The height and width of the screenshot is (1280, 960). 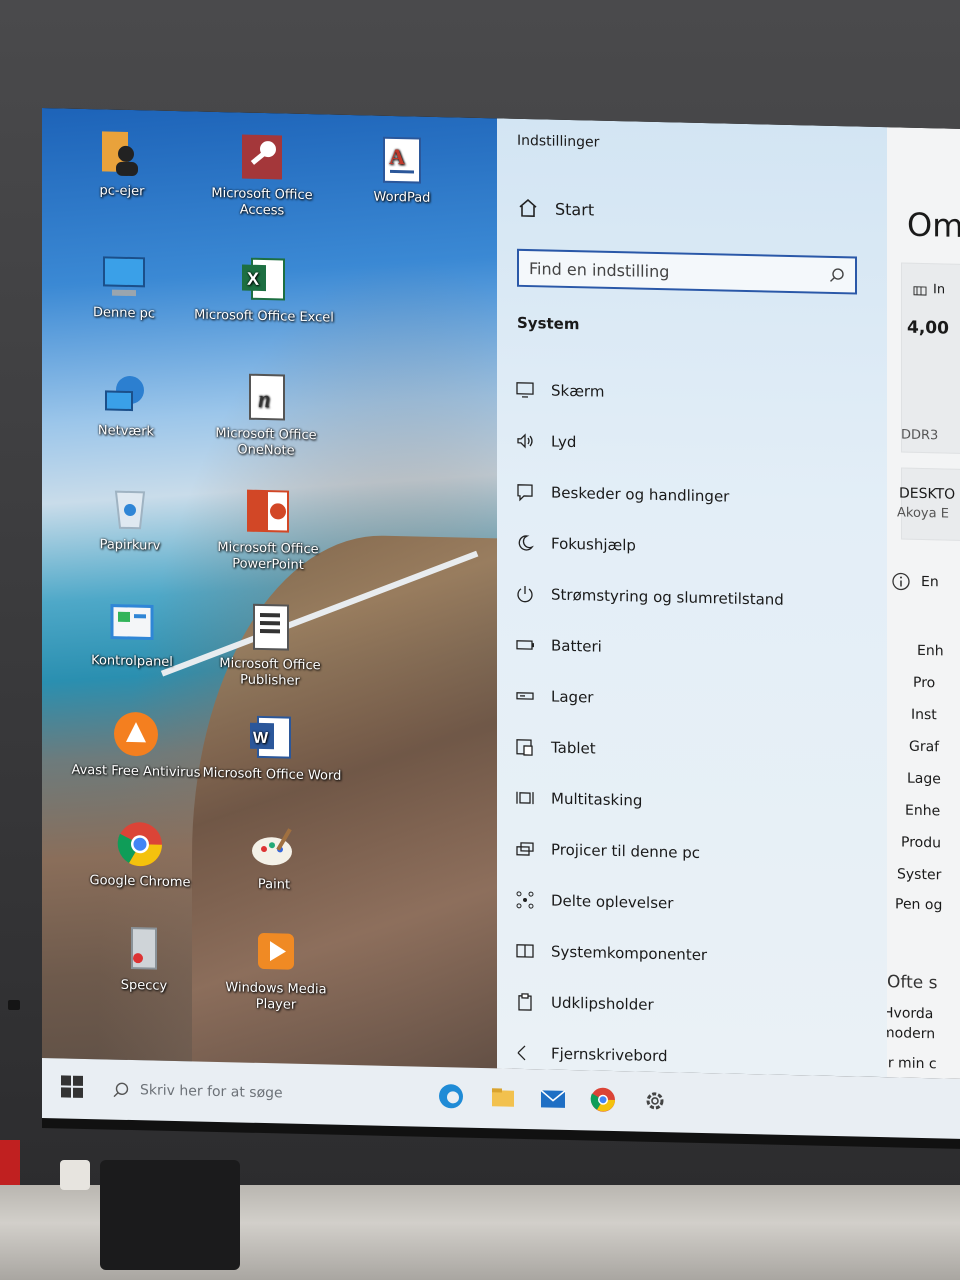 What do you see at coordinates (687, 444) in the screenshot?
I see `settings-item-lyd: Lyd` at bounding box center [687, 444].